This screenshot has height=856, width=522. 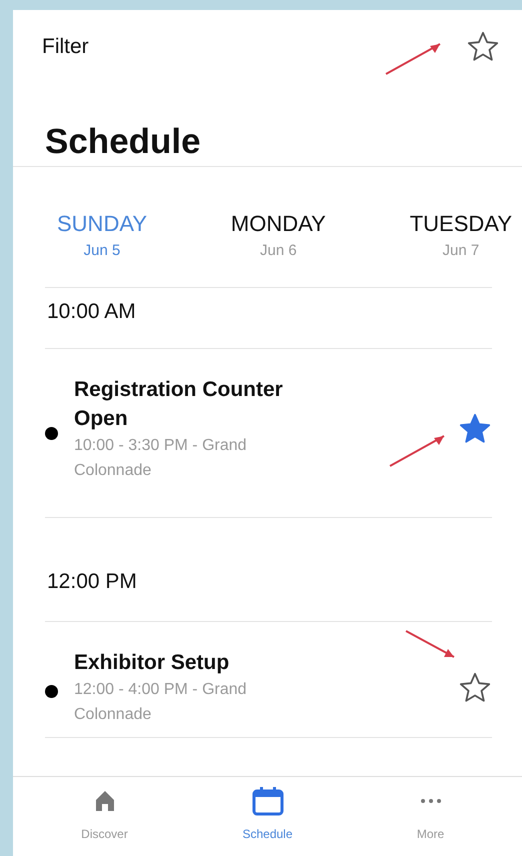 I want to click on session-details: 12:00 - 4:00 PM - Grand Colonnade, so click(x=161, y=702).